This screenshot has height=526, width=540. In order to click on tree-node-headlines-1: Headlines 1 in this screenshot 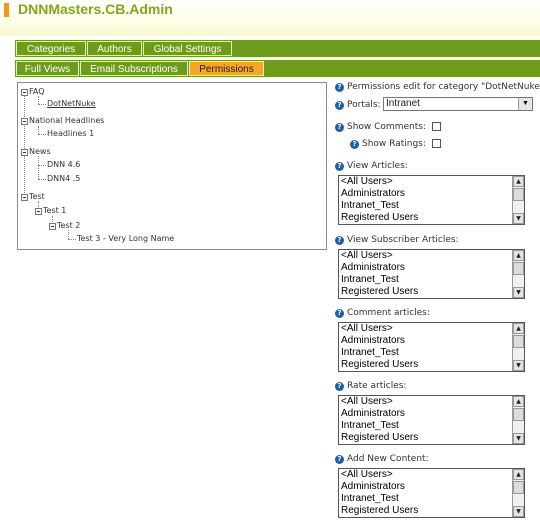, I will do `click(70, 134)`.